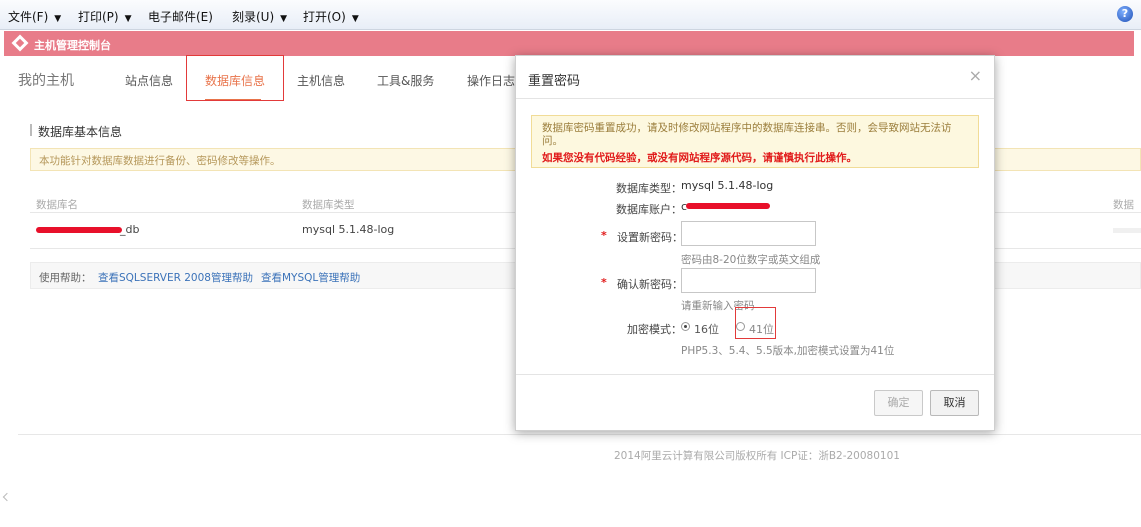 The image size is (1141, 527). What do you see at coordinates (579, 434) in the screenshot?
I see `footer-divider` at bounding box center [579, 434].